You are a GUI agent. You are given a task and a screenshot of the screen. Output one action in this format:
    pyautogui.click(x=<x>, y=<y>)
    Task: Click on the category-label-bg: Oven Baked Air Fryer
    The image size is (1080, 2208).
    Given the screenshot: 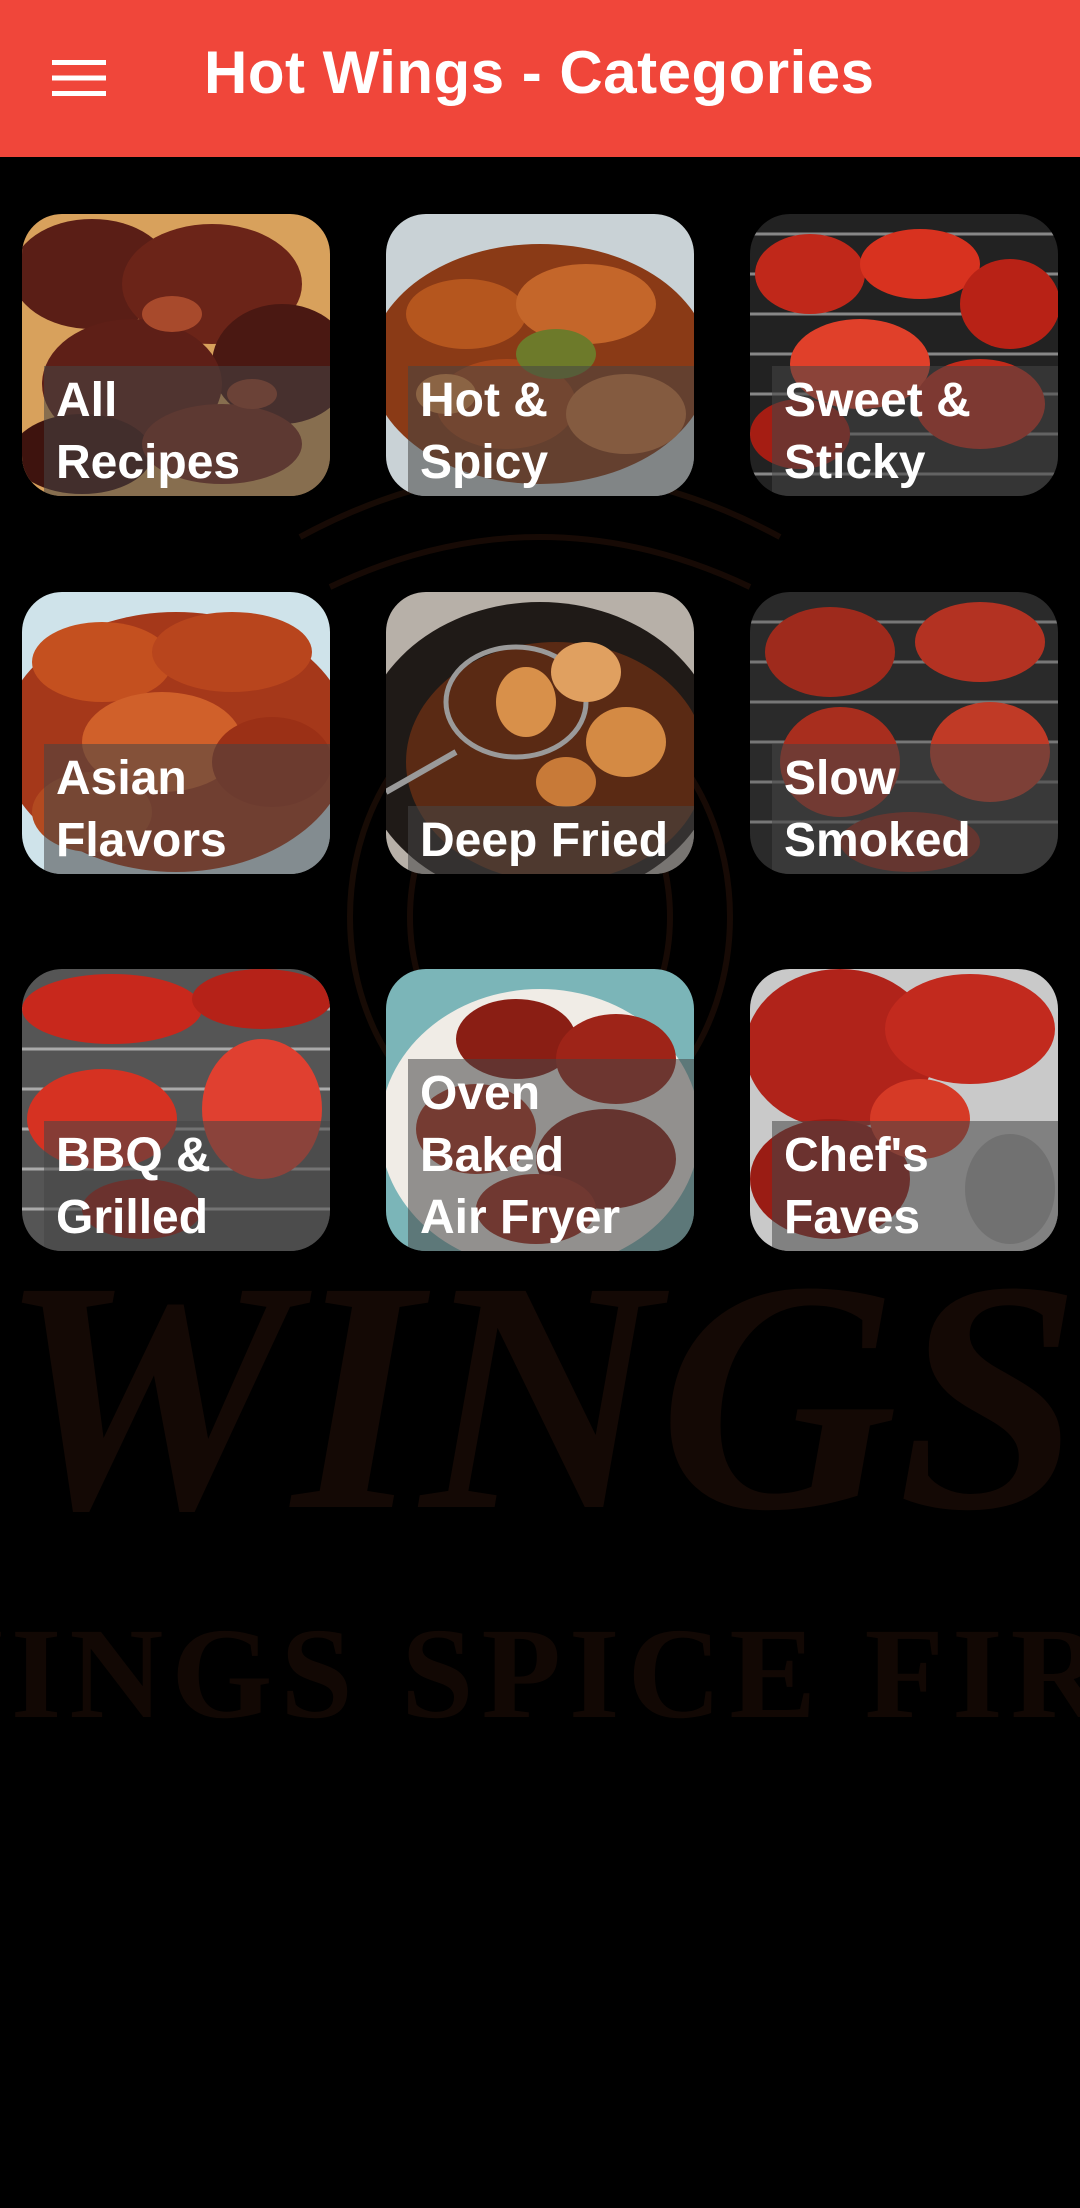 What is the action you would take?
    pyautogui.click(x=551, y=1155)
    